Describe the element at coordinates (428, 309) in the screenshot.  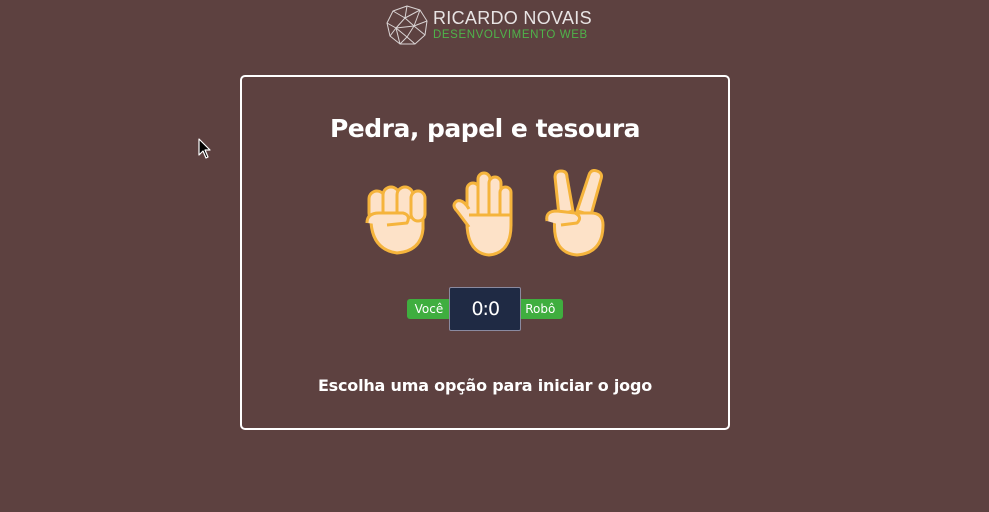
I see `player-label: Você` at that location.